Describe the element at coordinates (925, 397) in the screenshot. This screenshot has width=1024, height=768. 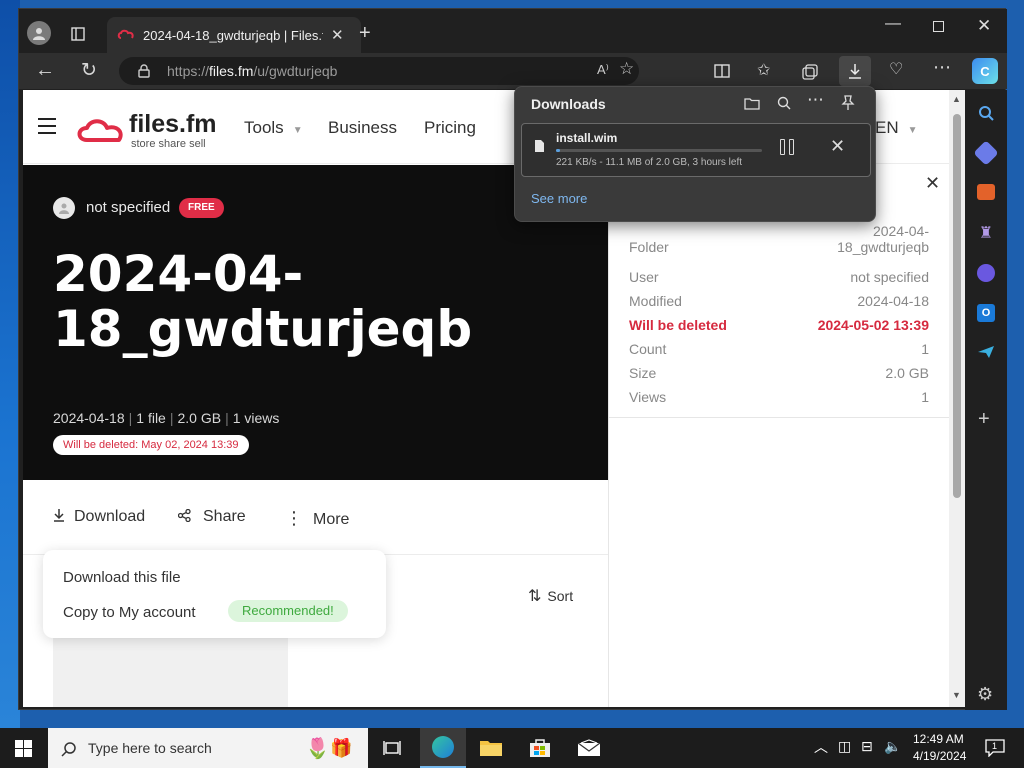
I see `prop-views-value: 1` at that location.